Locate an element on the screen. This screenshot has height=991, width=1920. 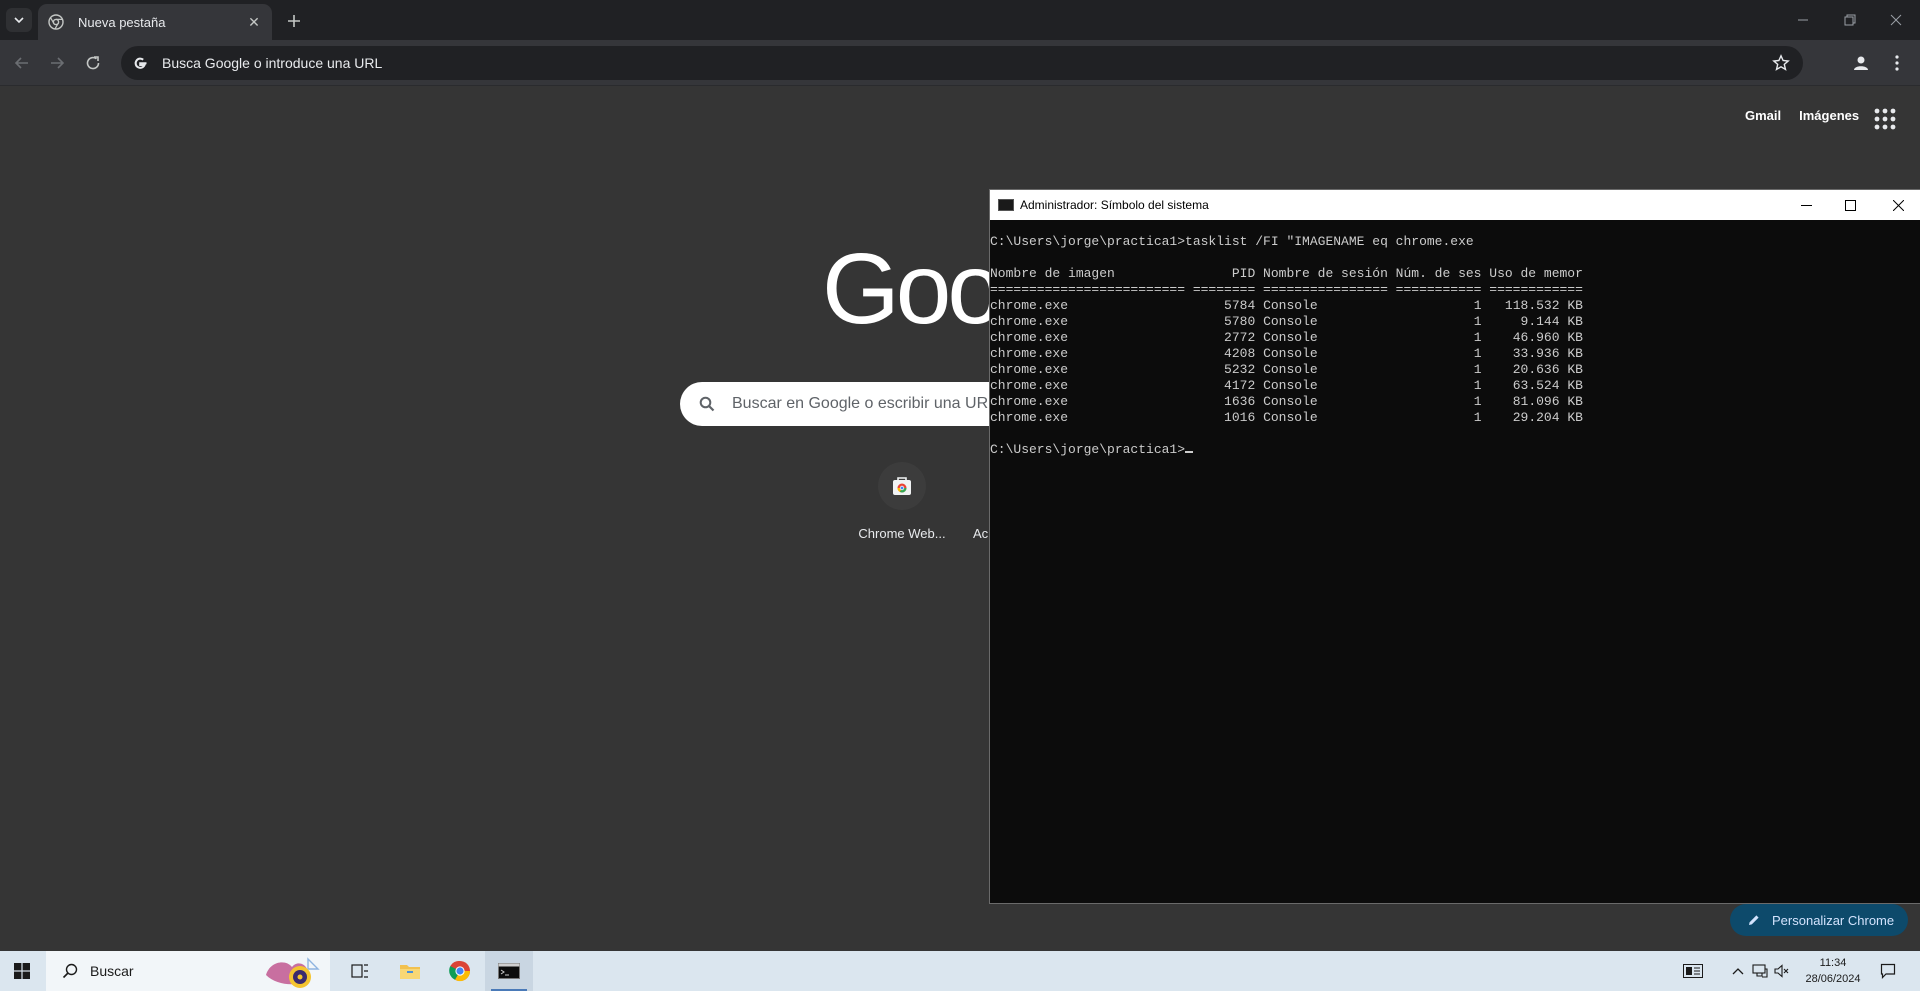
taskbar-search-box: Buscar is located at coordinates (188, 971).